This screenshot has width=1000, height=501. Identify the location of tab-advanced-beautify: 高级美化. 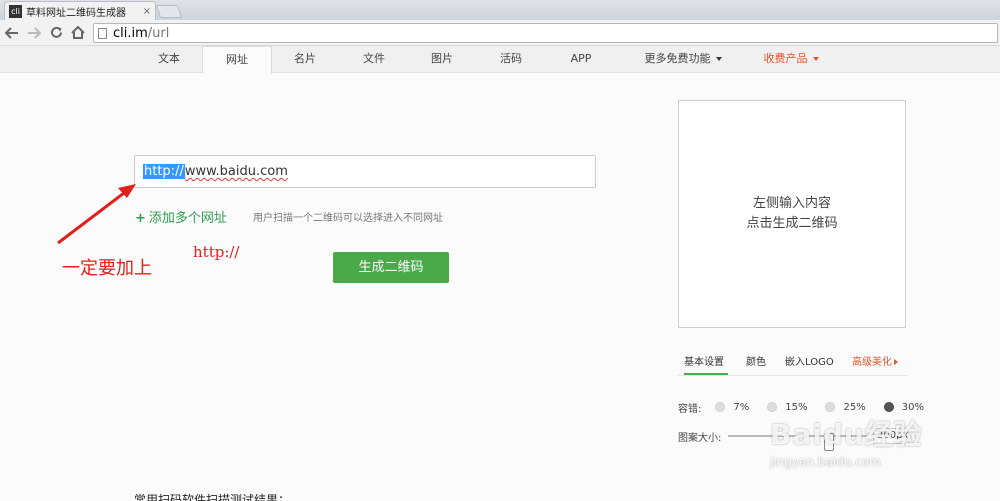
(875, 363).